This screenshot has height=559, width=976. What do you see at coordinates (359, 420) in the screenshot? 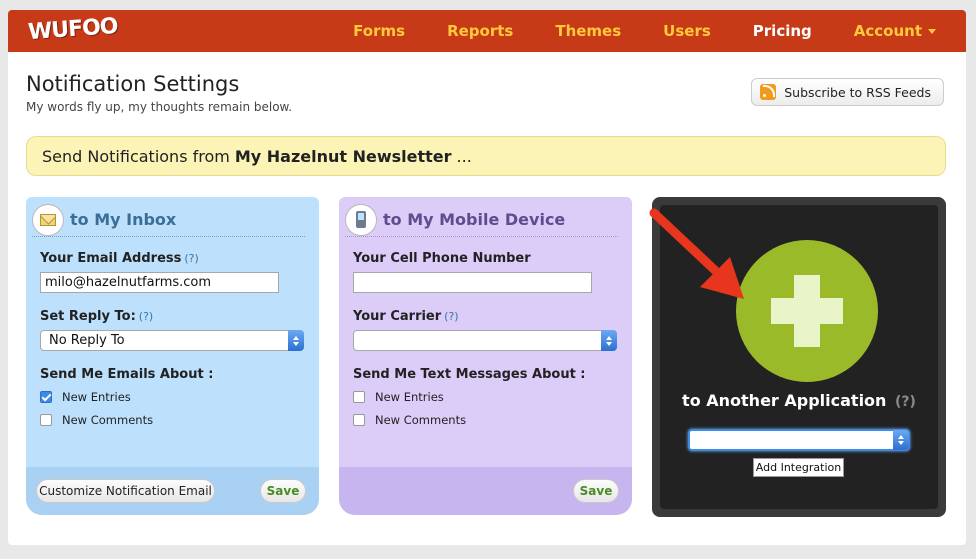
I see `text-new-comments-checkbox` at bounding box center [359, 420].